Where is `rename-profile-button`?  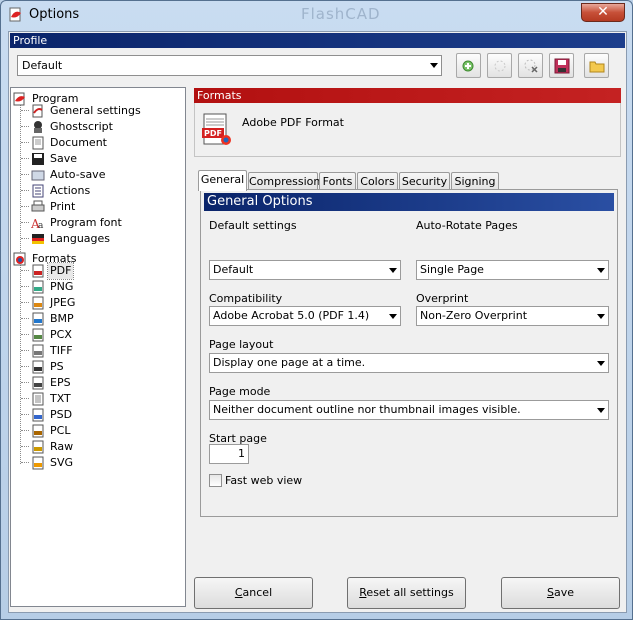 rename-profile-button is located at coordinates (499, 65).